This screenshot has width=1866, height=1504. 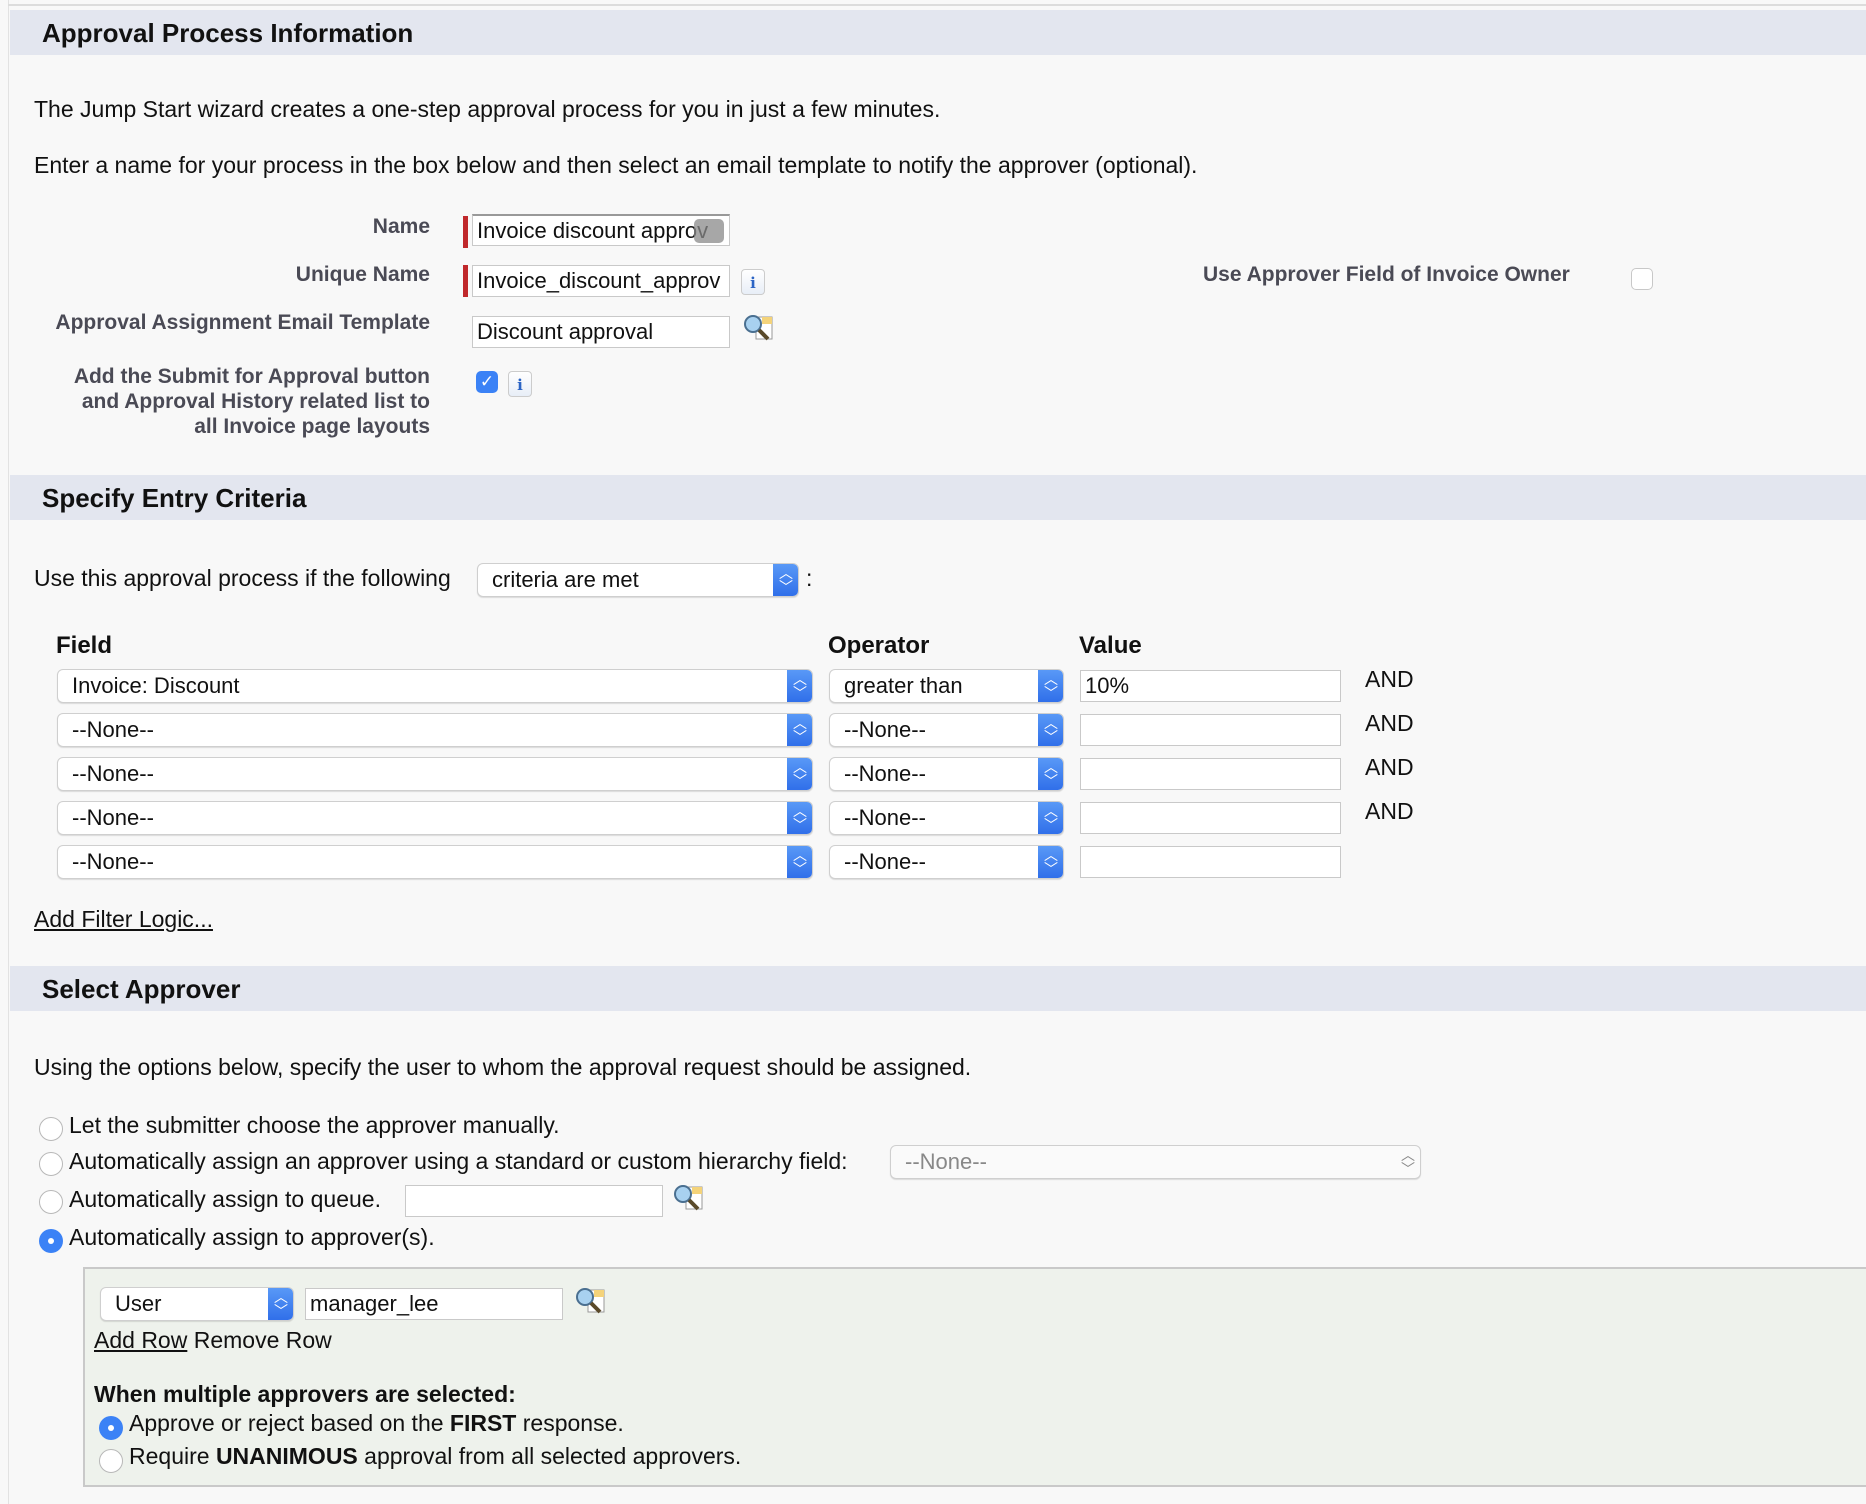 I want to click on use-approver-field-label: Use Approver Field of Invoice Owner, so click(x=1386, y=274).